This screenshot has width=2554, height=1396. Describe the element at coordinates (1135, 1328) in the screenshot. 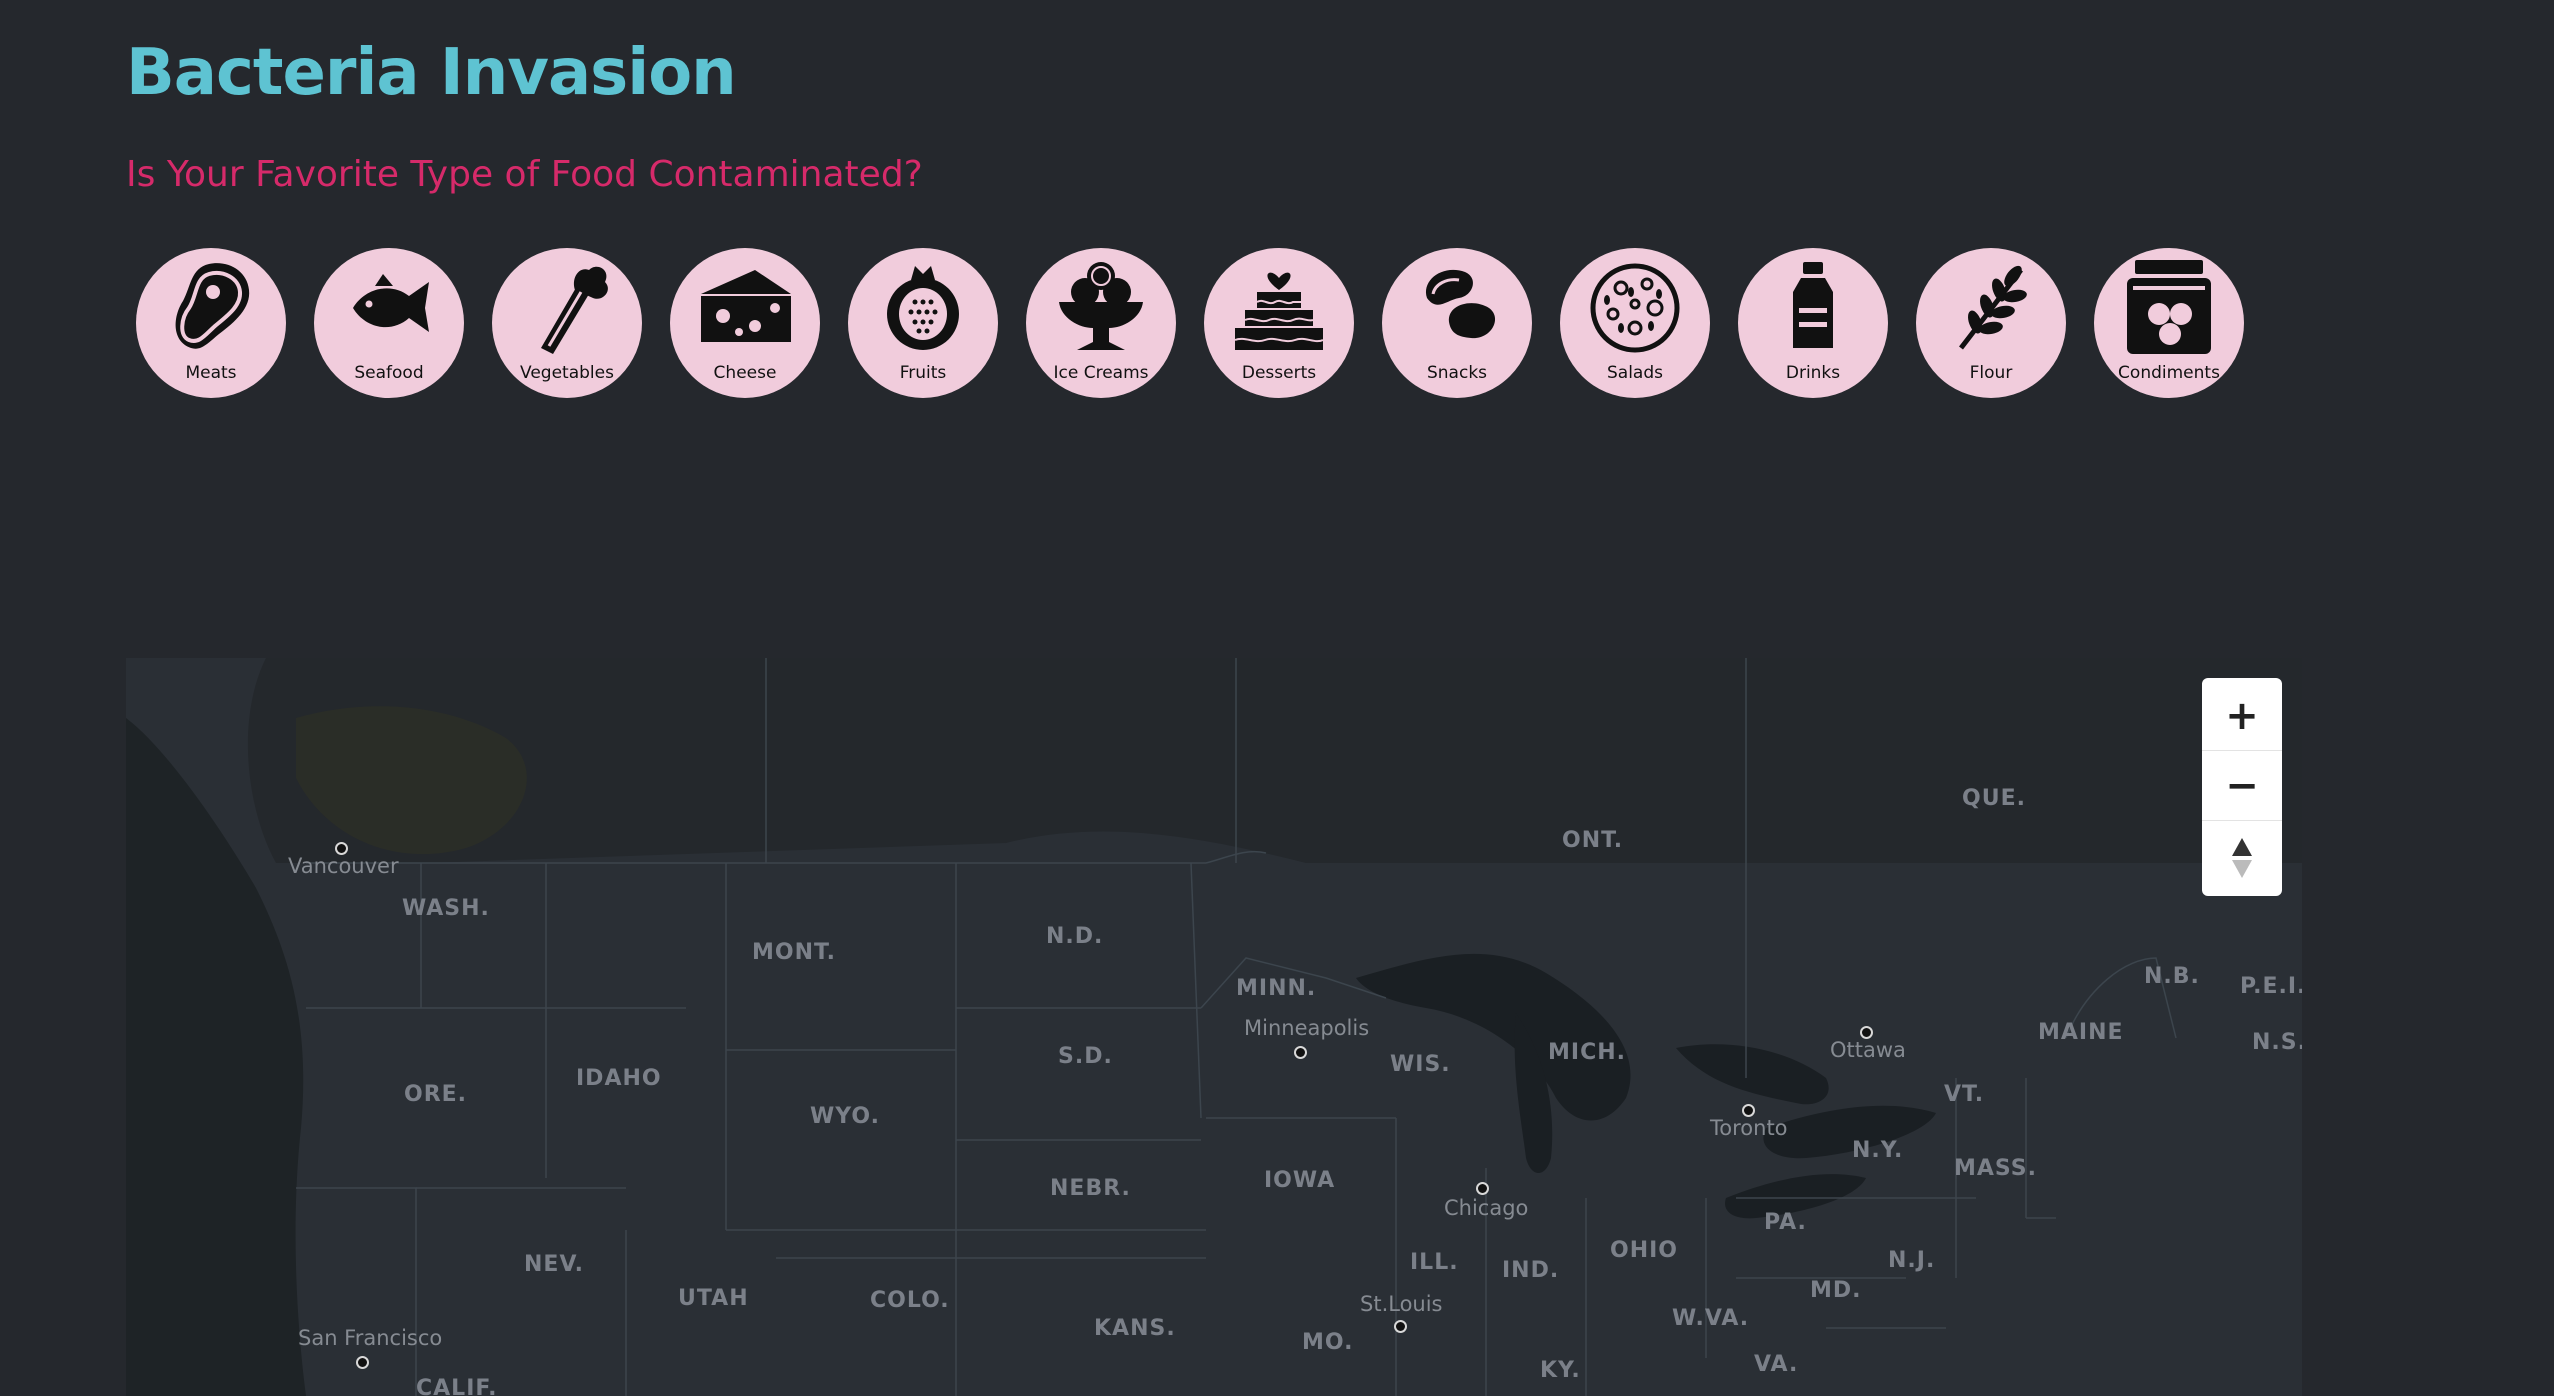

I see `map-label-state: KANS.` at that location.